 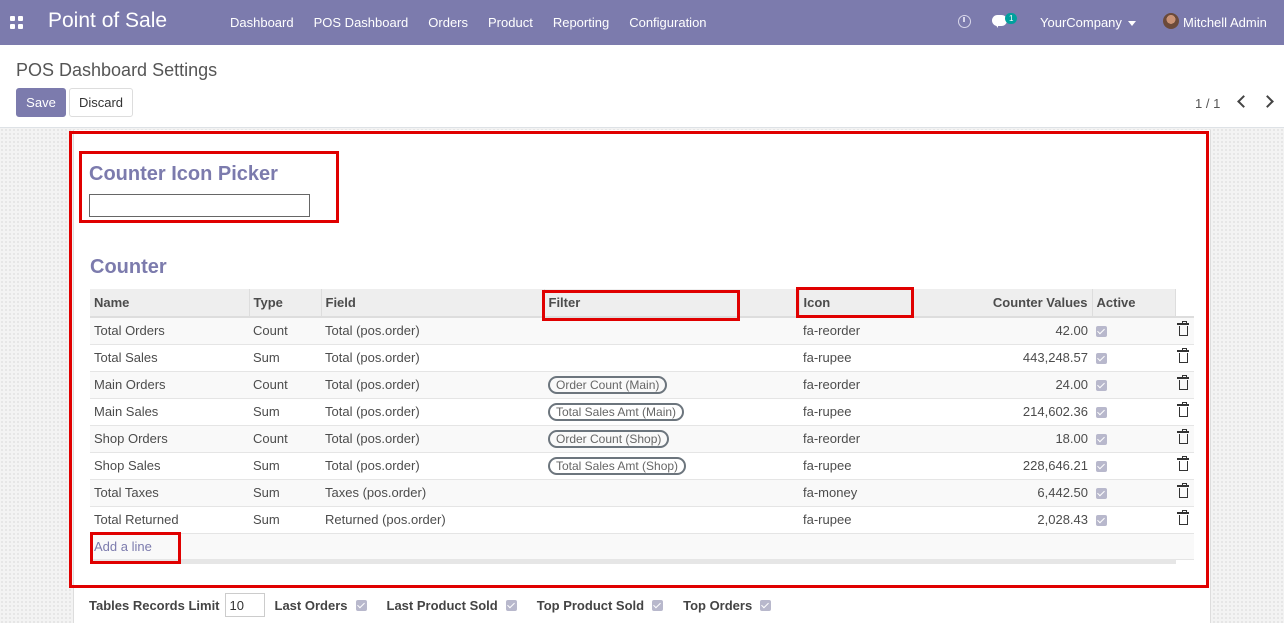 I want to click on top-orders-checkbox, so click(x=766, y=605).